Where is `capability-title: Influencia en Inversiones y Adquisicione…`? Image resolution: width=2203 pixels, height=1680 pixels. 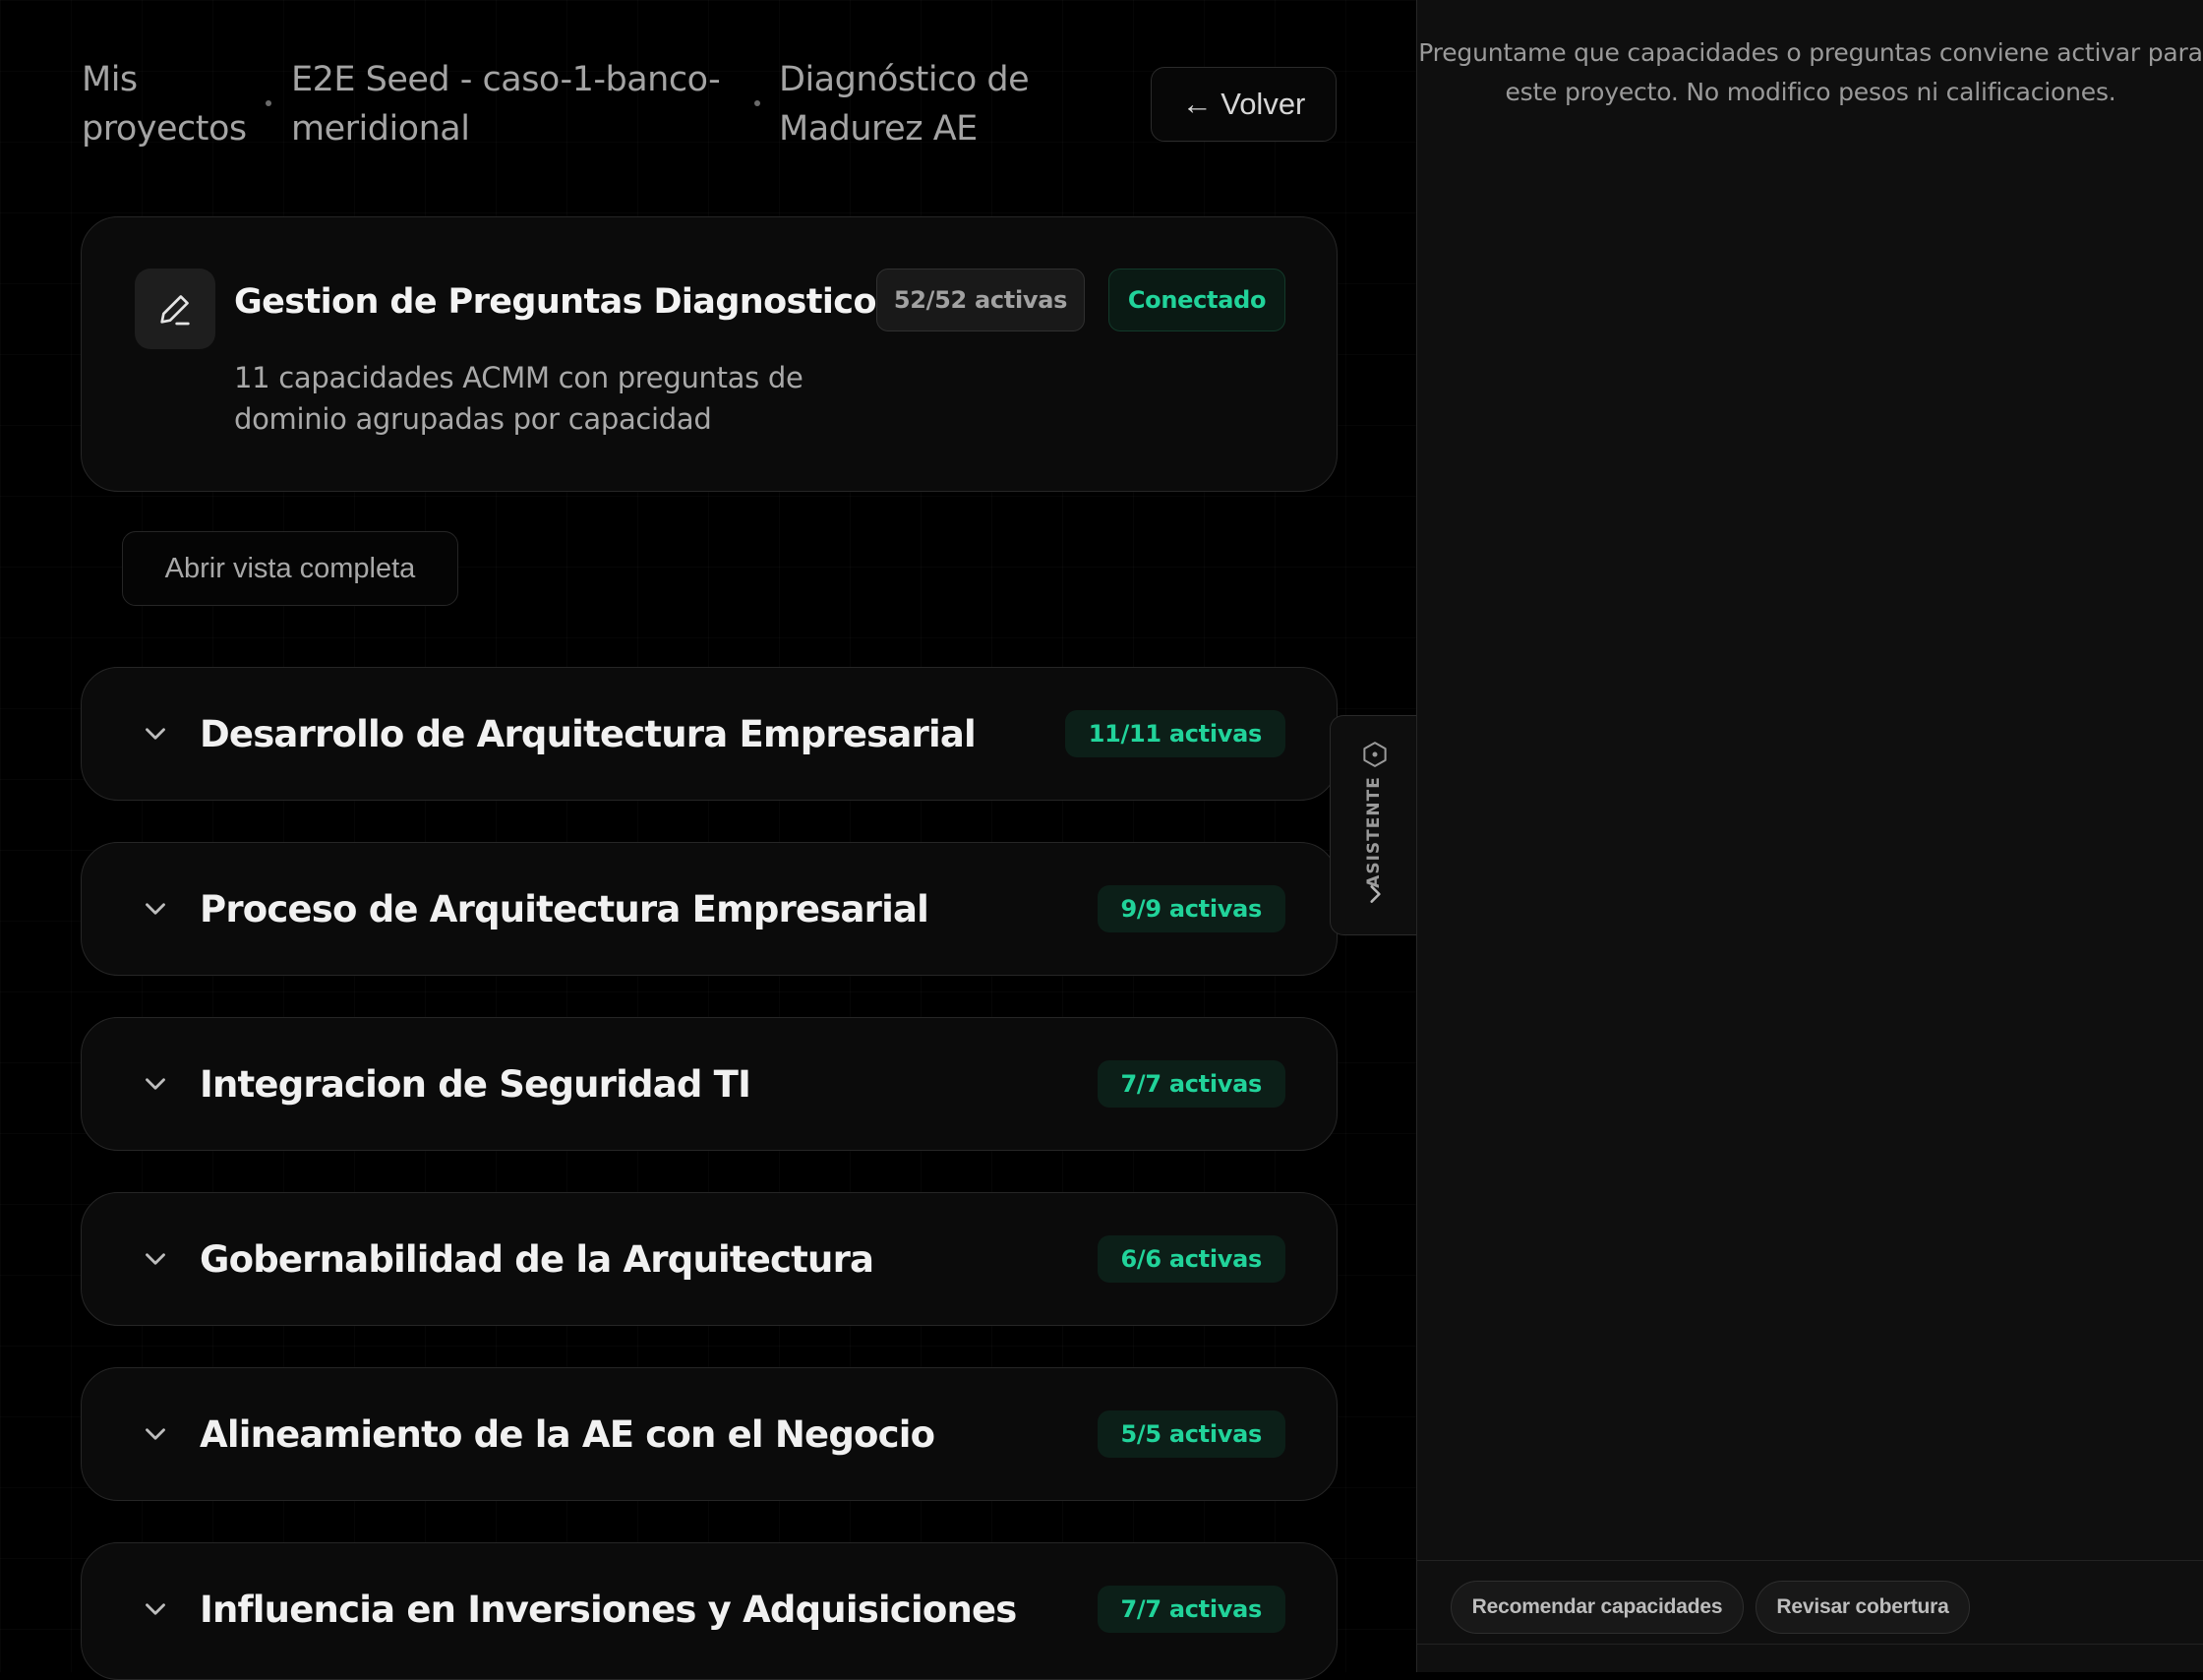 capability-title: Influencia en Inversiones y Adquisicione… is located at coordinates (609, 1609).